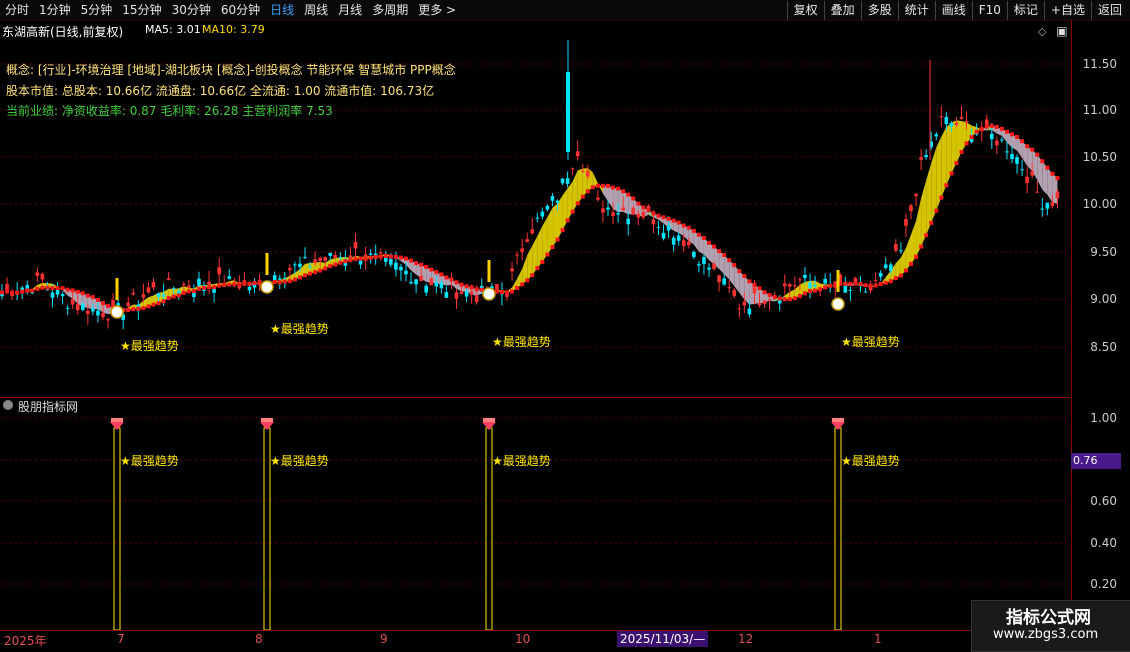  Describe the element at coordinates (745, 639) in the screenshot. I see `date-label: 12` at that location.